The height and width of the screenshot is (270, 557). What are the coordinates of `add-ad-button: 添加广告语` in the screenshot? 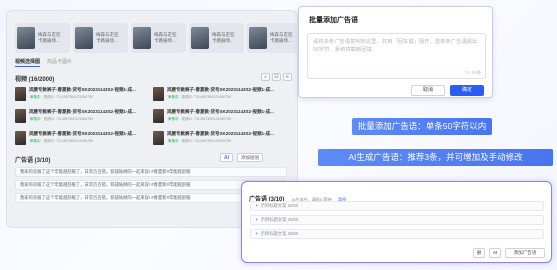 It's located at (525, 253).